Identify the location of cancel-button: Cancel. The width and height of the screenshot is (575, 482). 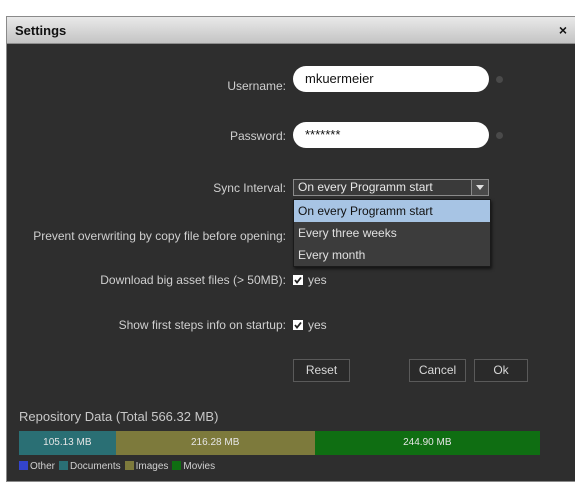
(437, 370).